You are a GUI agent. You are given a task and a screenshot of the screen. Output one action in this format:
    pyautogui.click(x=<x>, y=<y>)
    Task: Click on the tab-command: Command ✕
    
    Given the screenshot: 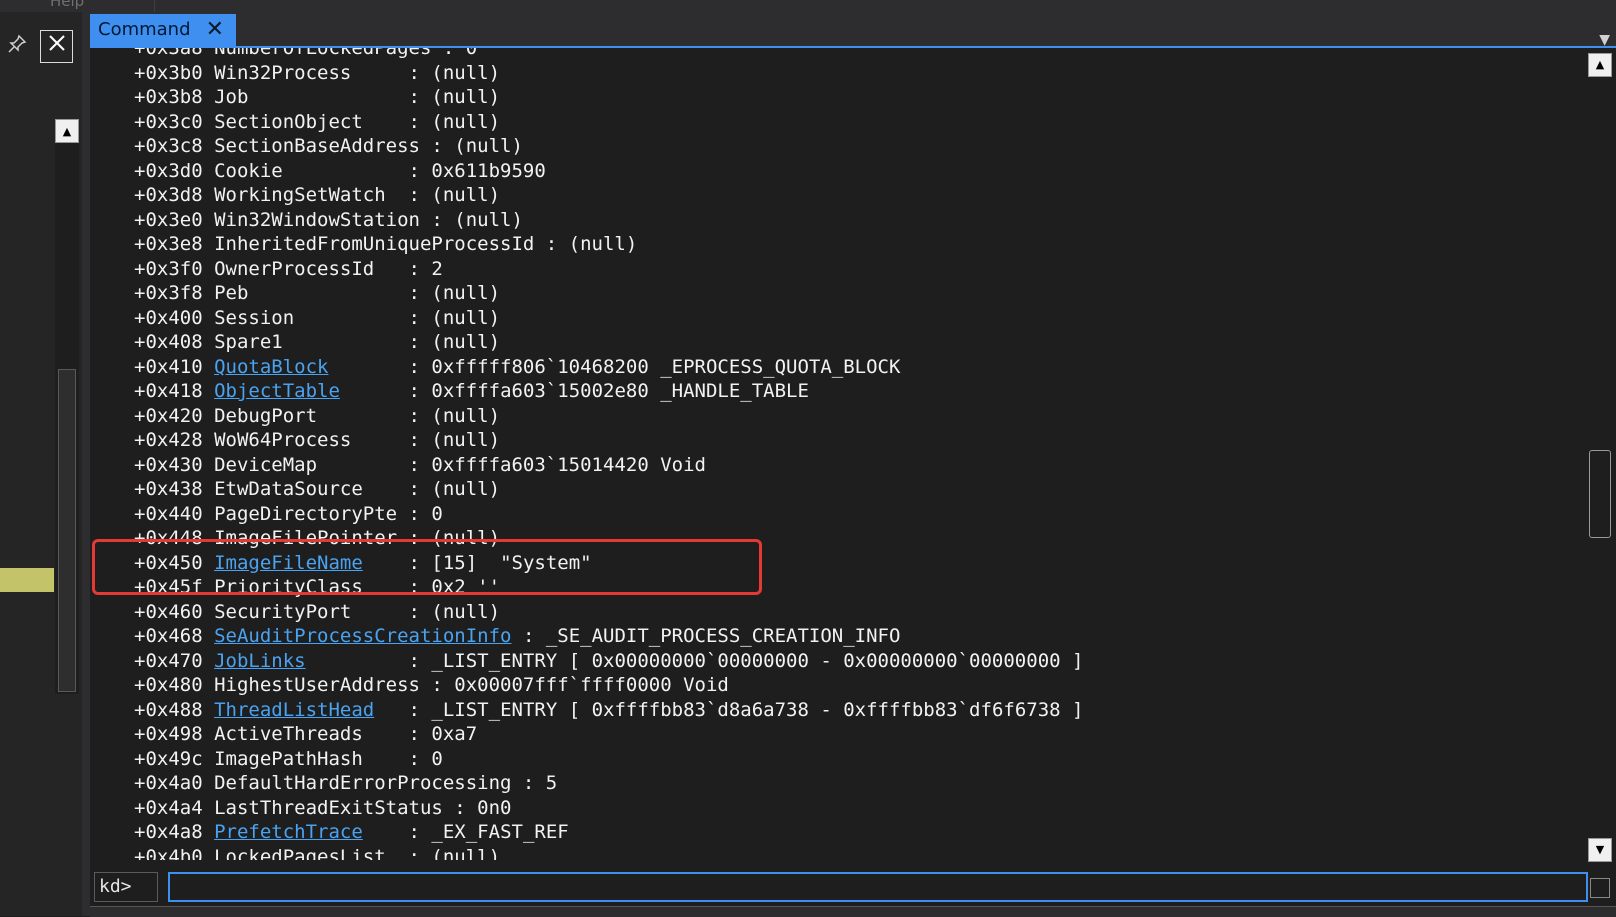 What is the action you would take?
    pyautogui.click(x=163, y=31)
    